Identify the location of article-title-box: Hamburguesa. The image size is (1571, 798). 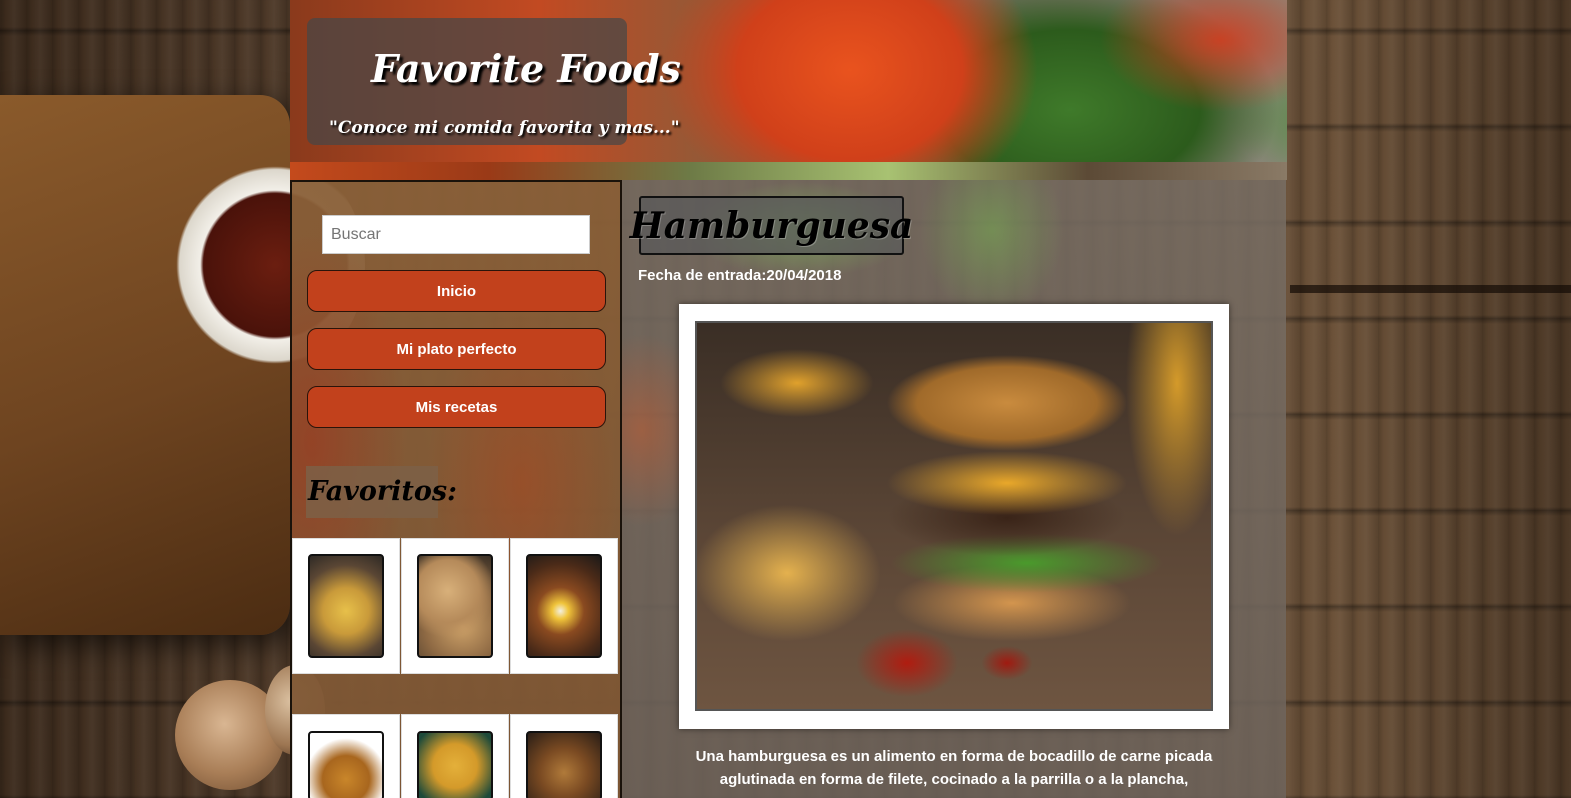
(771, 225).